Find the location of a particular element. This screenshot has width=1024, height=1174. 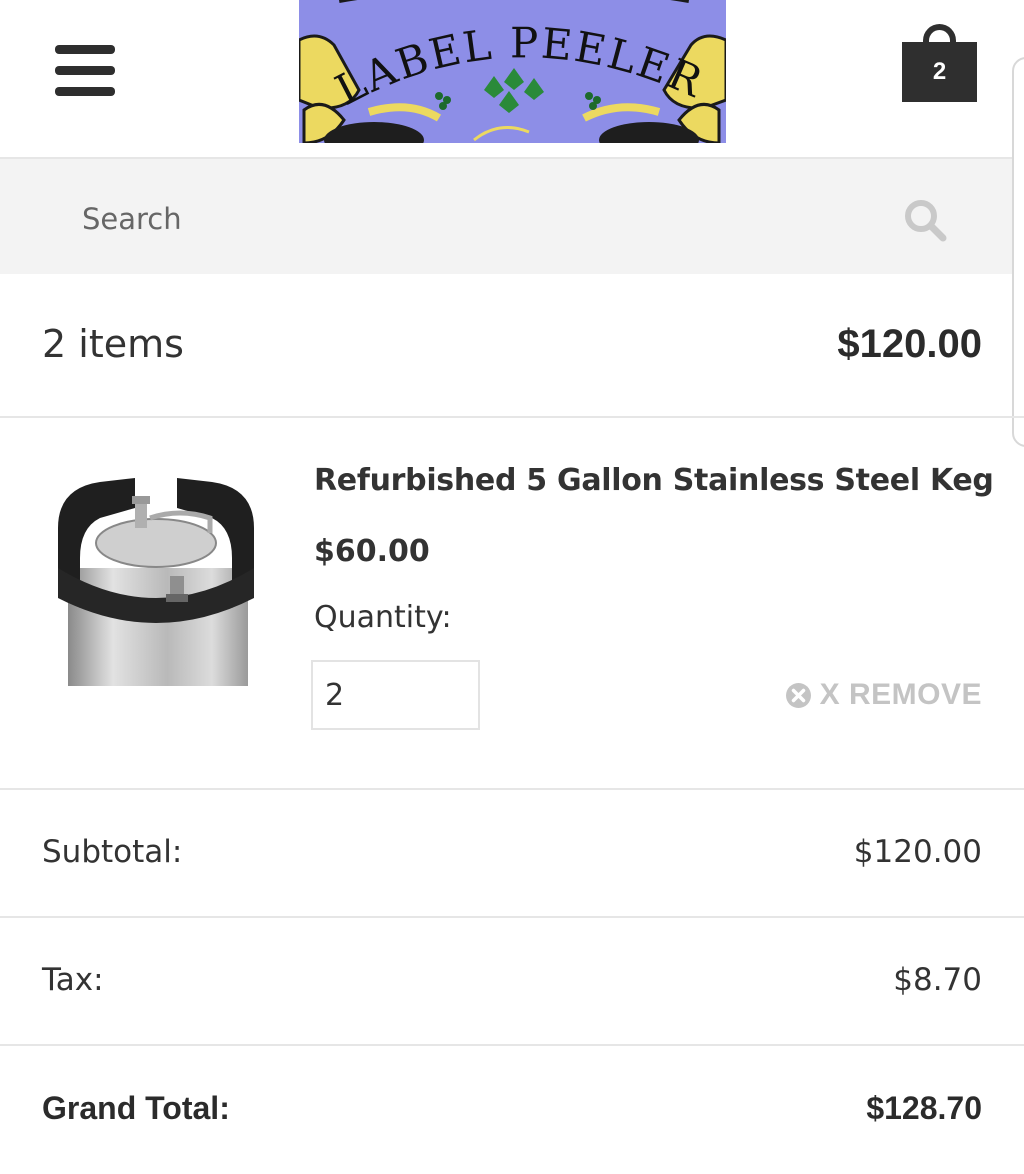

cart-total: $120.00 is located at coordinates (909, 344).